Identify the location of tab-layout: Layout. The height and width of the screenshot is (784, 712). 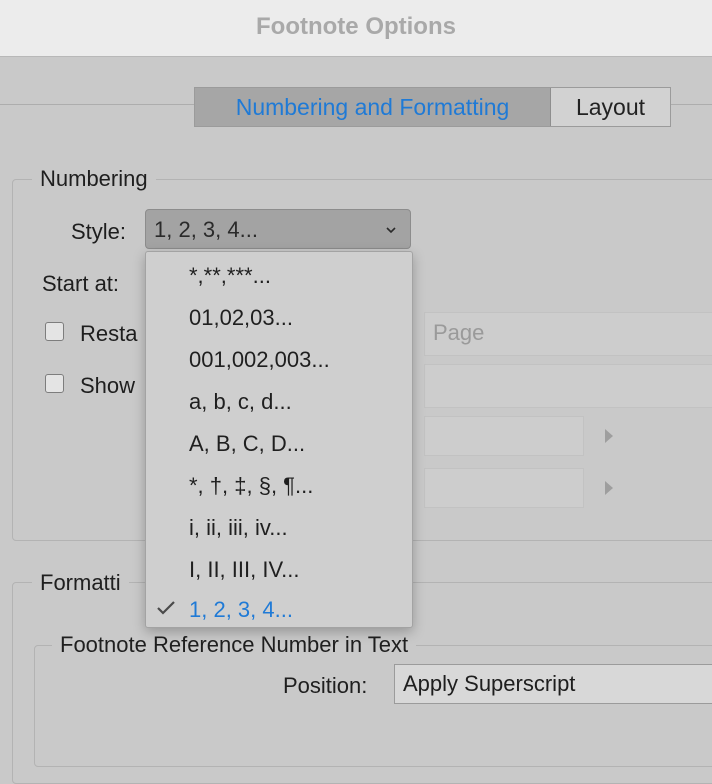
(610, 107).